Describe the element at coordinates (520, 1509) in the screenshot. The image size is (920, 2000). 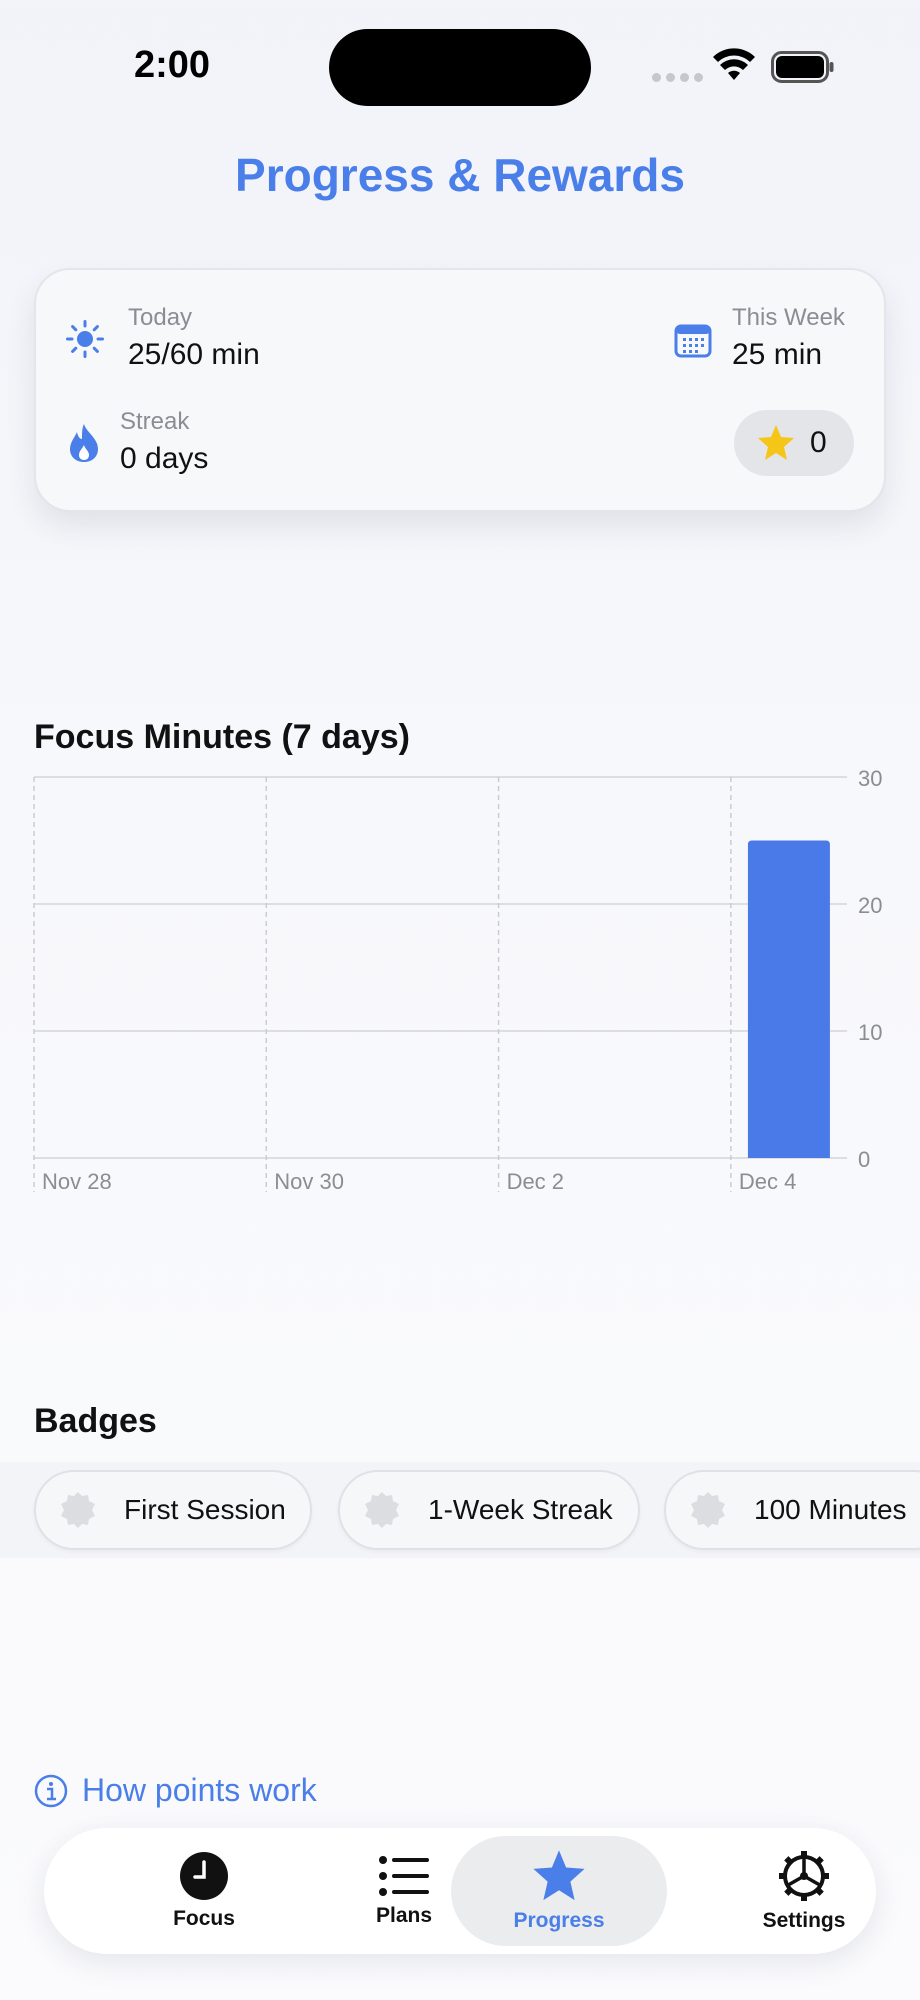
I see `badge-label: 1-Week Streak` at that location.